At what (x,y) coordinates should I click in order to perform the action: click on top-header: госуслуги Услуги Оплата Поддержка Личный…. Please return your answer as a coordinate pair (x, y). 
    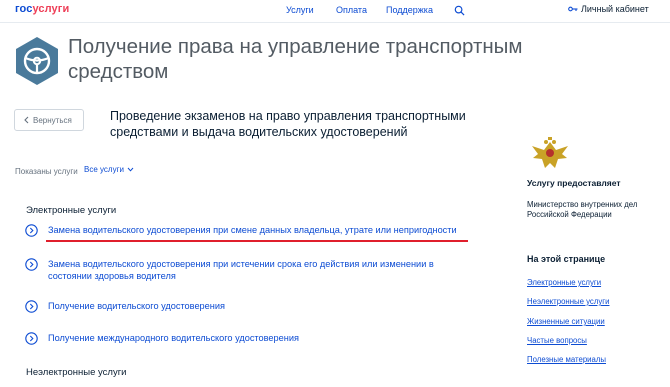
    Looking at the image, I should click on (335, 11).